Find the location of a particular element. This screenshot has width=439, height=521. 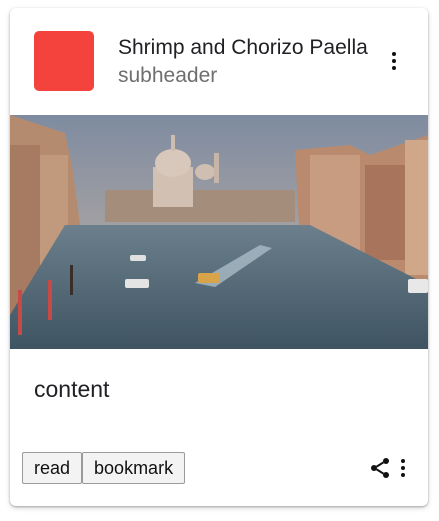

card-actions: read bookmark is located at coordinates (104, 468).